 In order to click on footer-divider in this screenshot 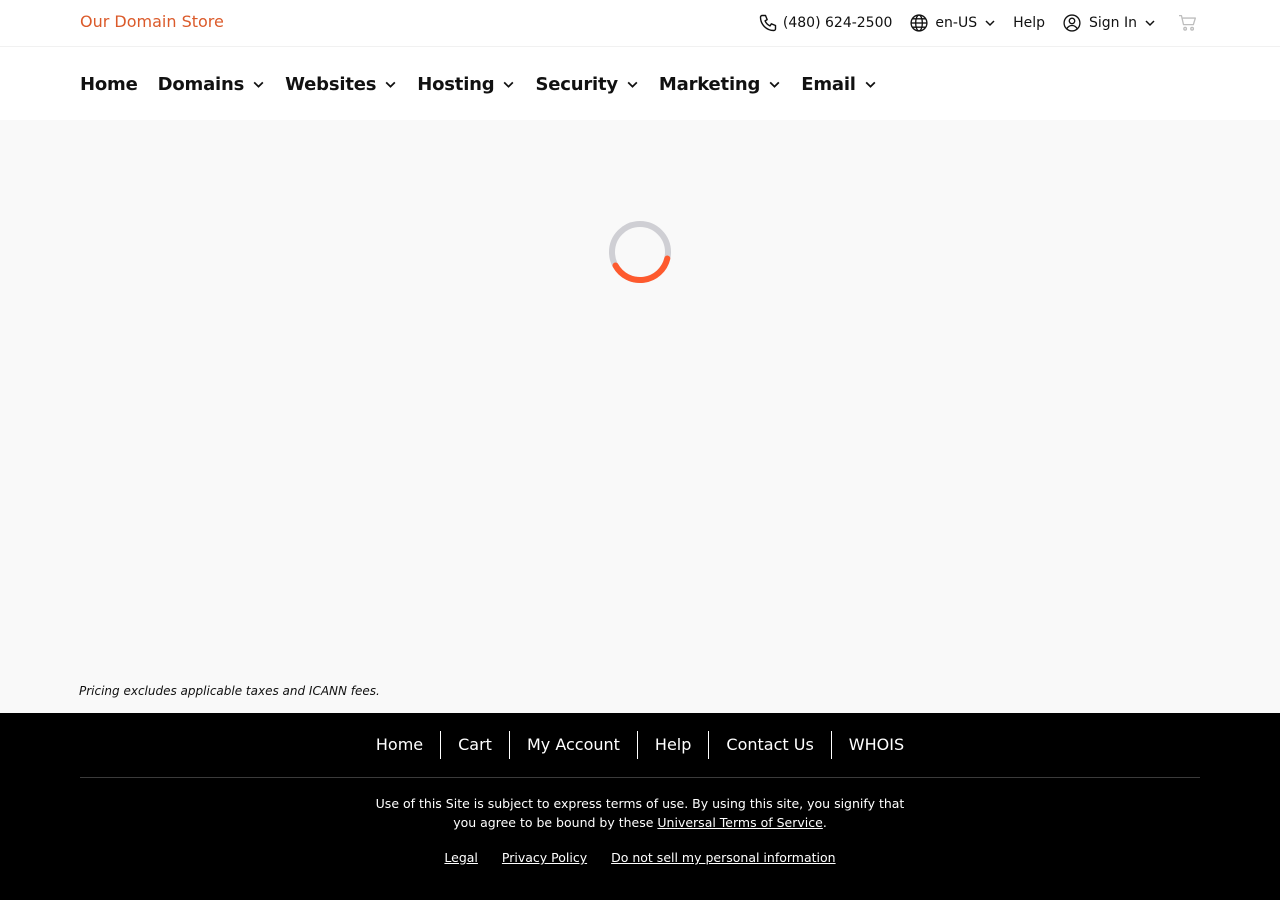, I will do `click(640, 777)`.